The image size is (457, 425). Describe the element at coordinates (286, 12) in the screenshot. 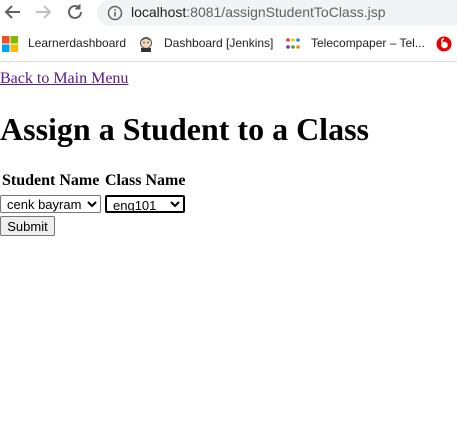

I see `url-path: :8081/assignStudentToClass.jsp` at that location.